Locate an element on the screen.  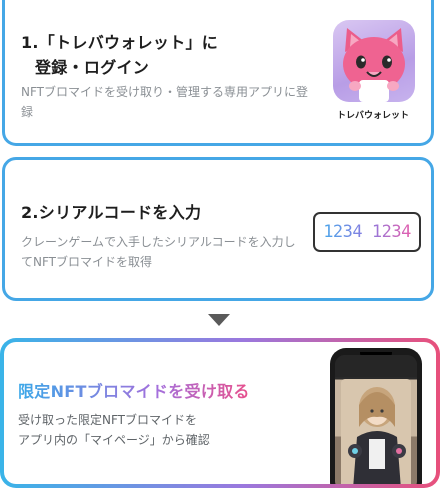
phone-mockup is located at coordinates (376, 416).